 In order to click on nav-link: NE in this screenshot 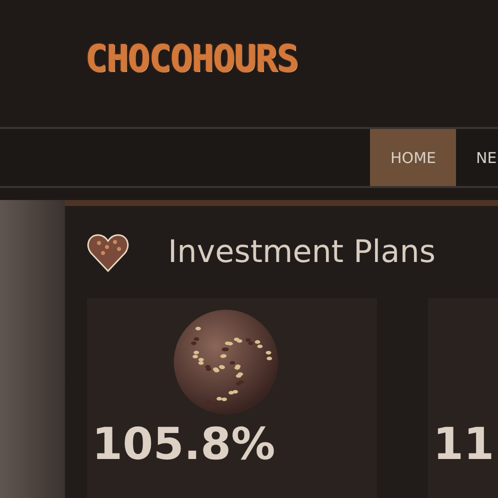, I will do `click(477, 157)`.